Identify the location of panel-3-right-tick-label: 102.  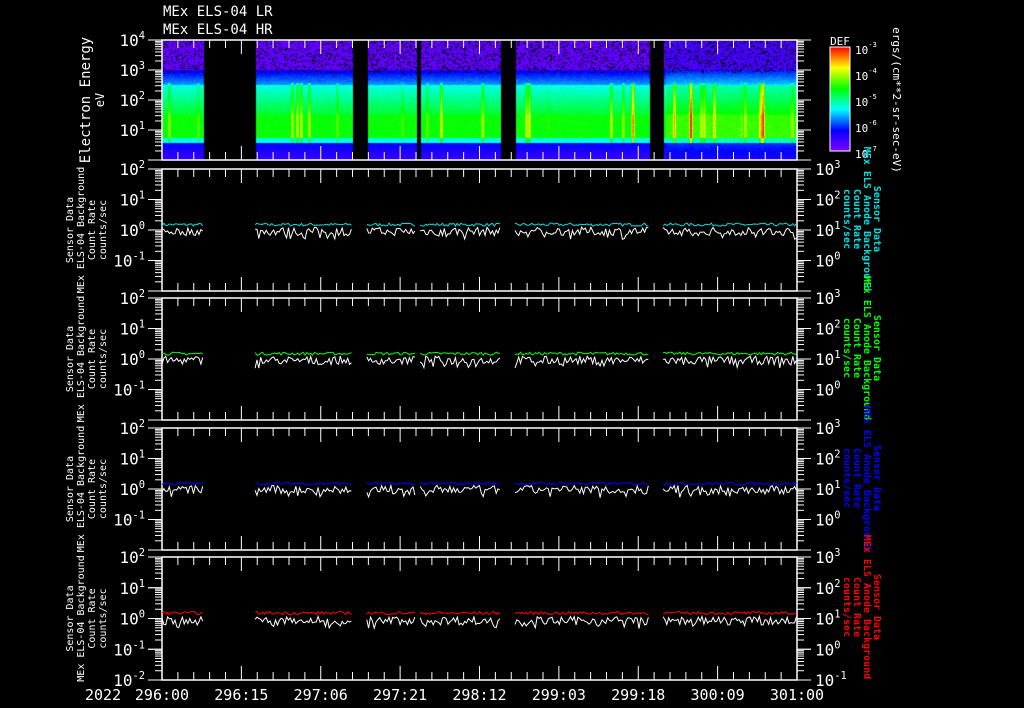
(828, 459).